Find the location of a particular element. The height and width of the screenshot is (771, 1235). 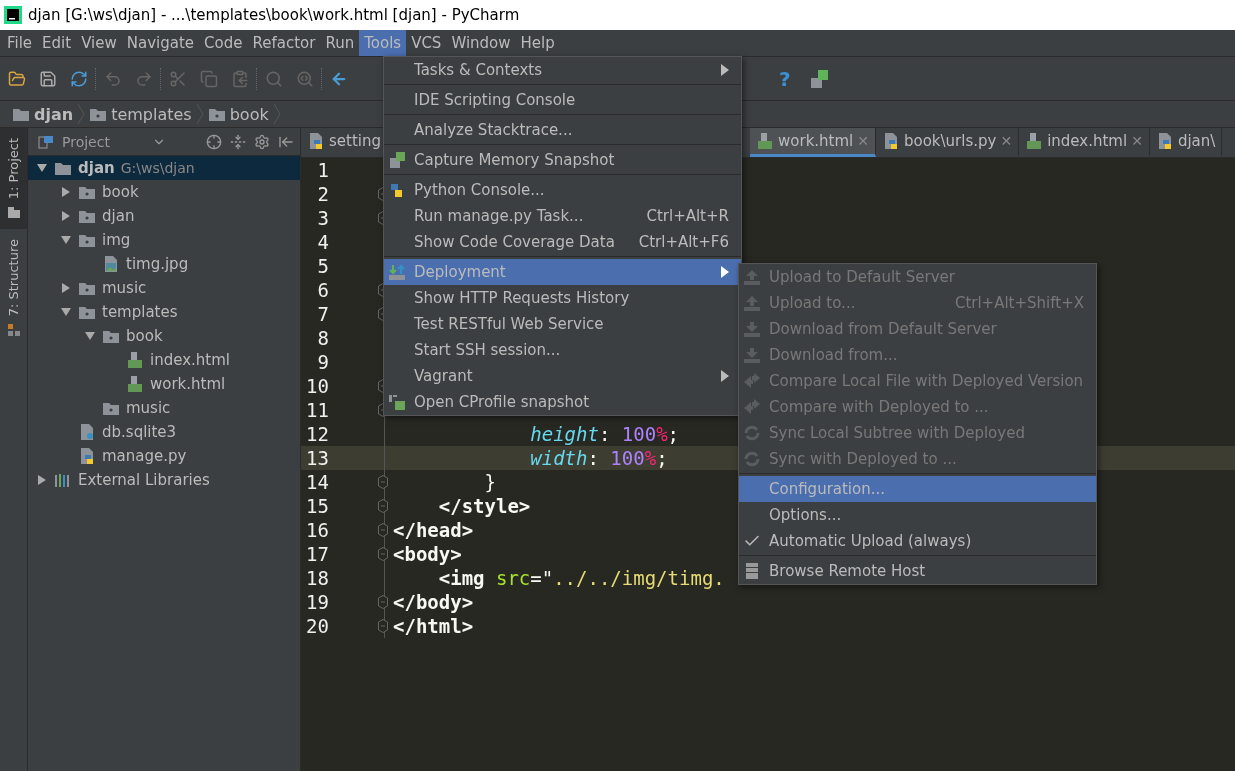

menu: File is located at coordinates (20, 43).